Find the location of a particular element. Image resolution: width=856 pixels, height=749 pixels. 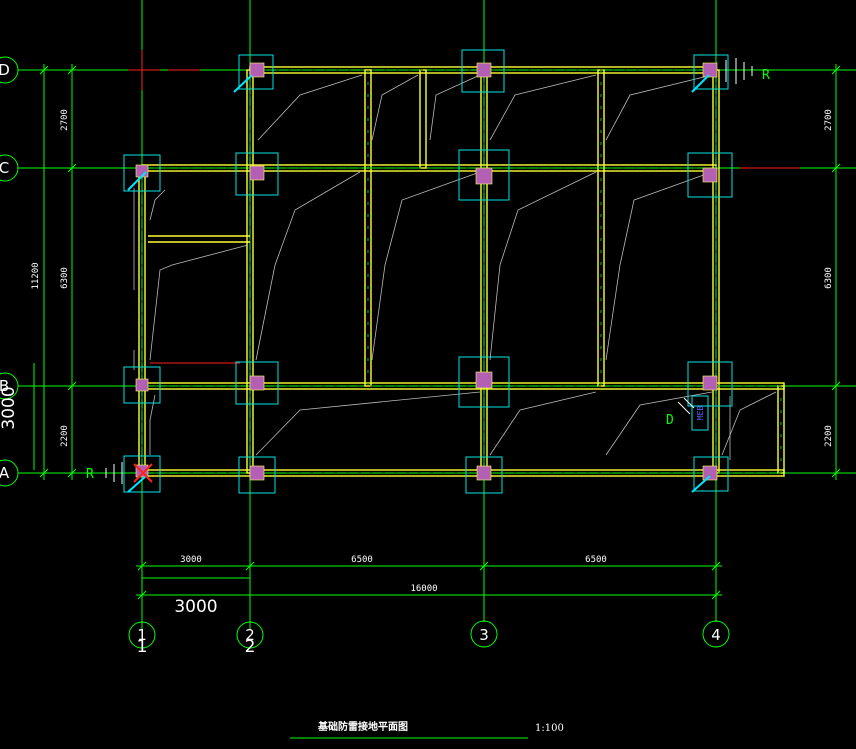

marker-meb: MEB is located at coordinates (700, 413).